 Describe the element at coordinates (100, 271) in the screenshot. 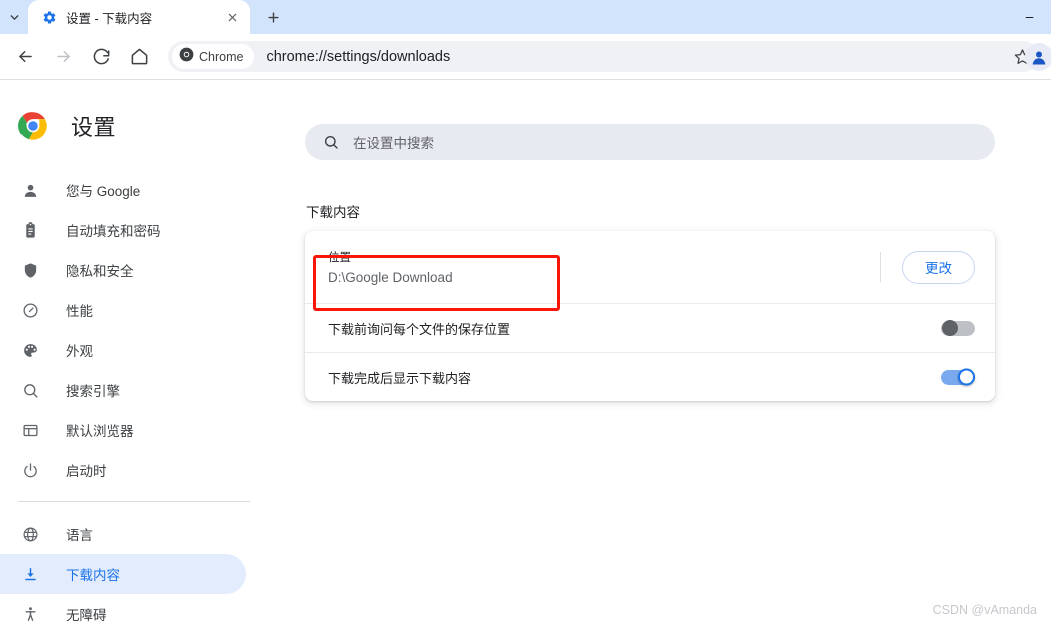

I see `sidebar-item-label: 隐私和安全` at that location.